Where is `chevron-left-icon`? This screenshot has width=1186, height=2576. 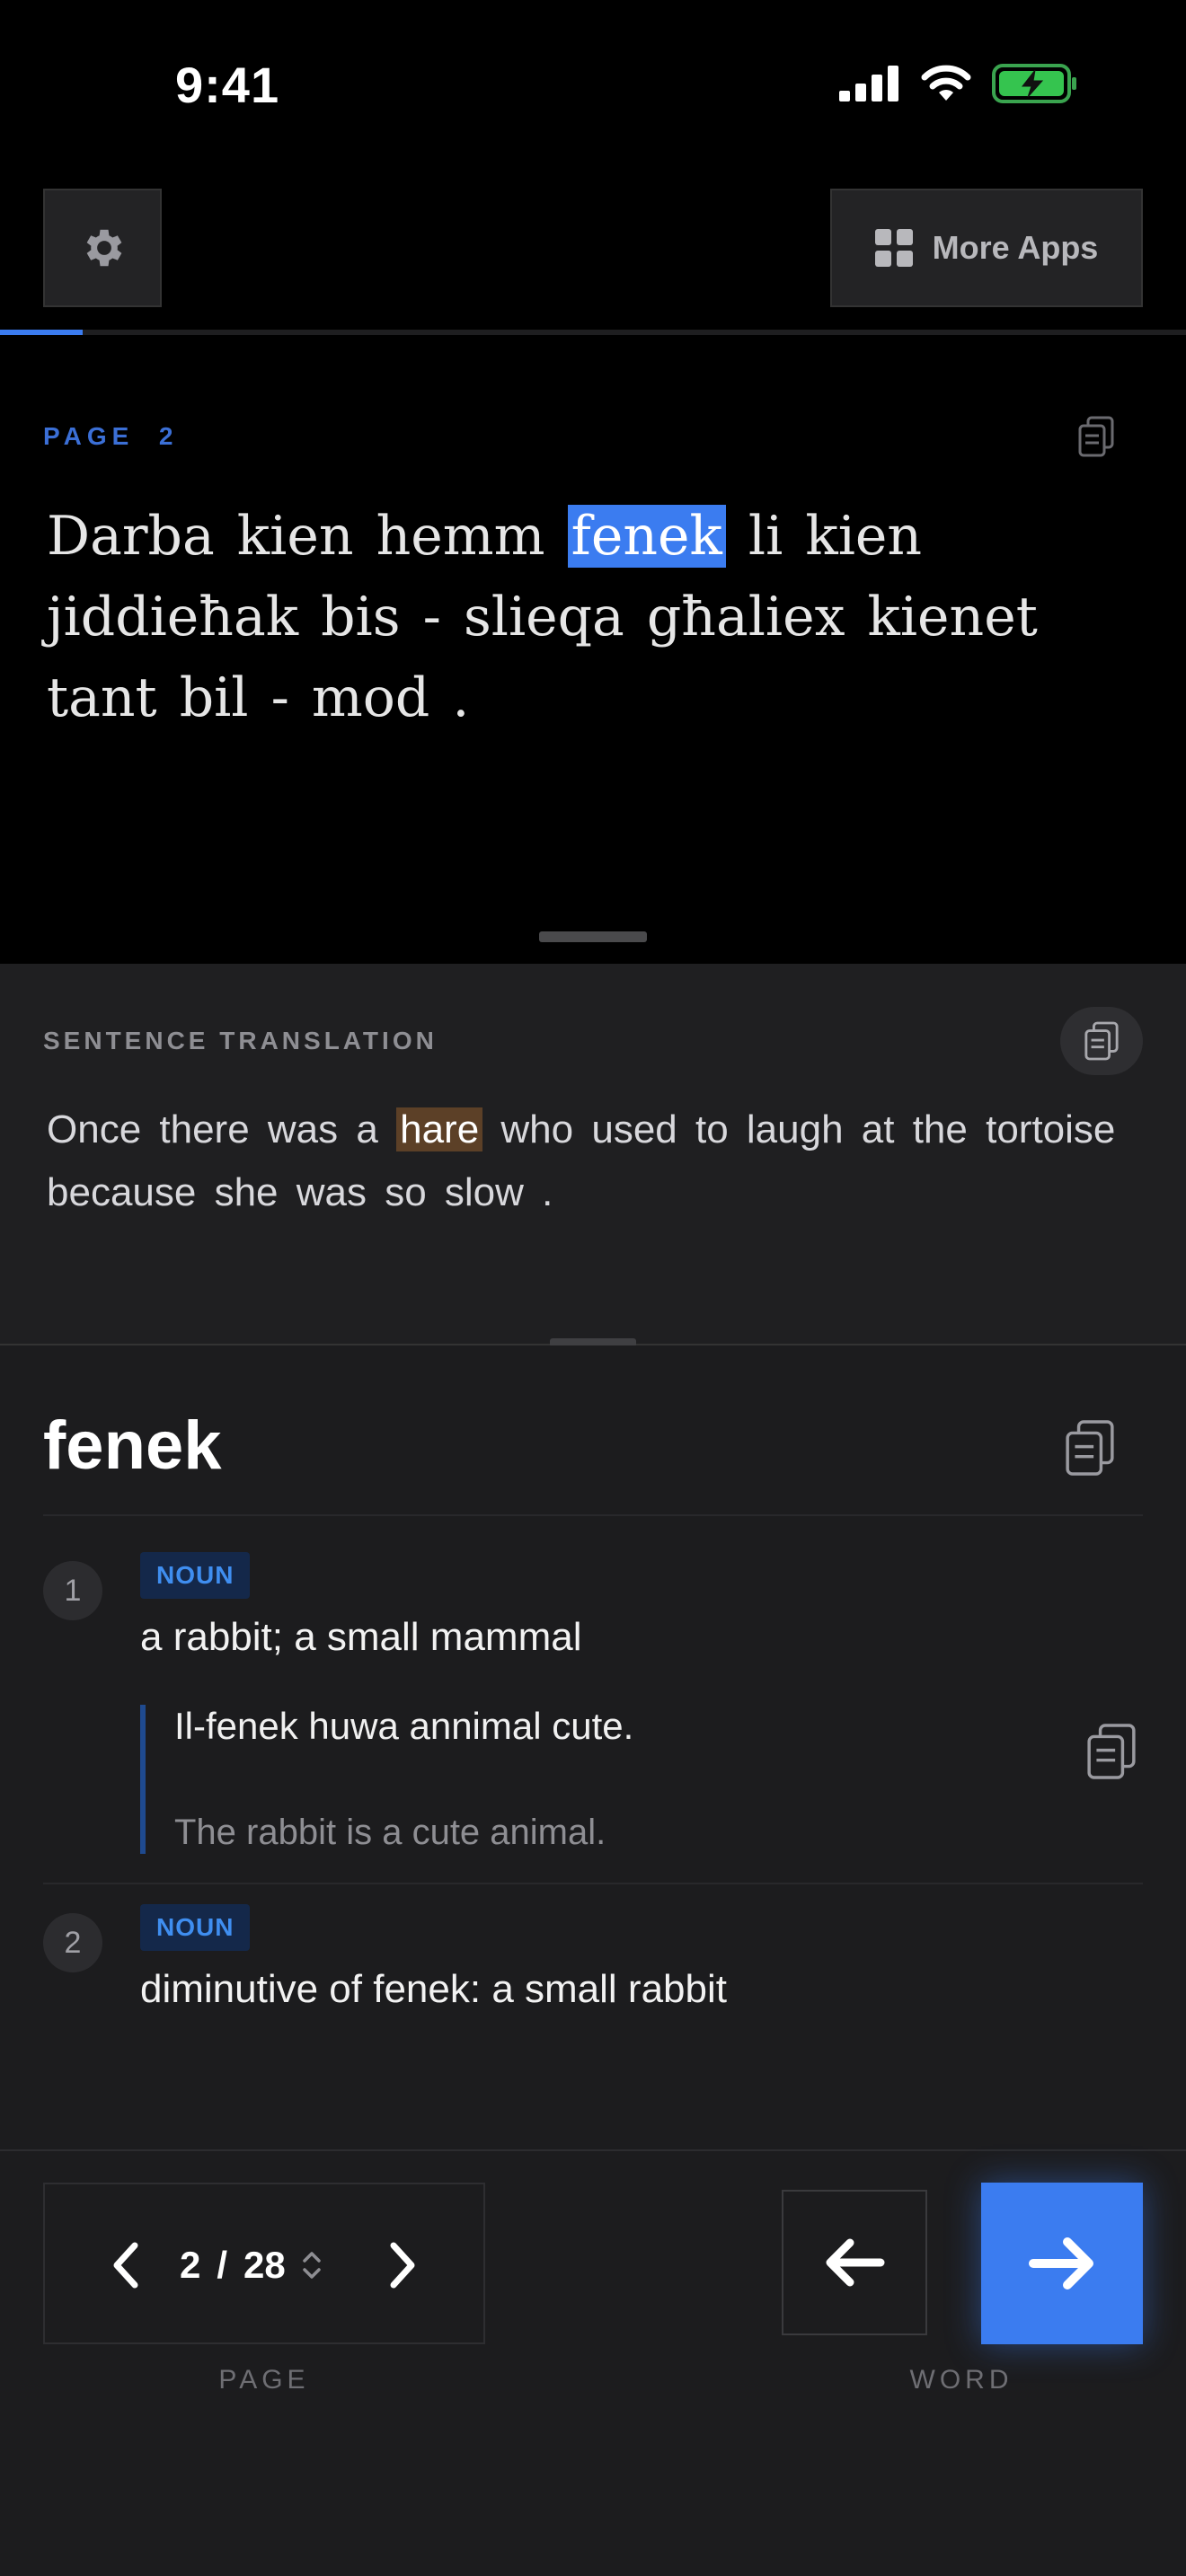 chevron-left-icon is located at coordinates (125, 2265).